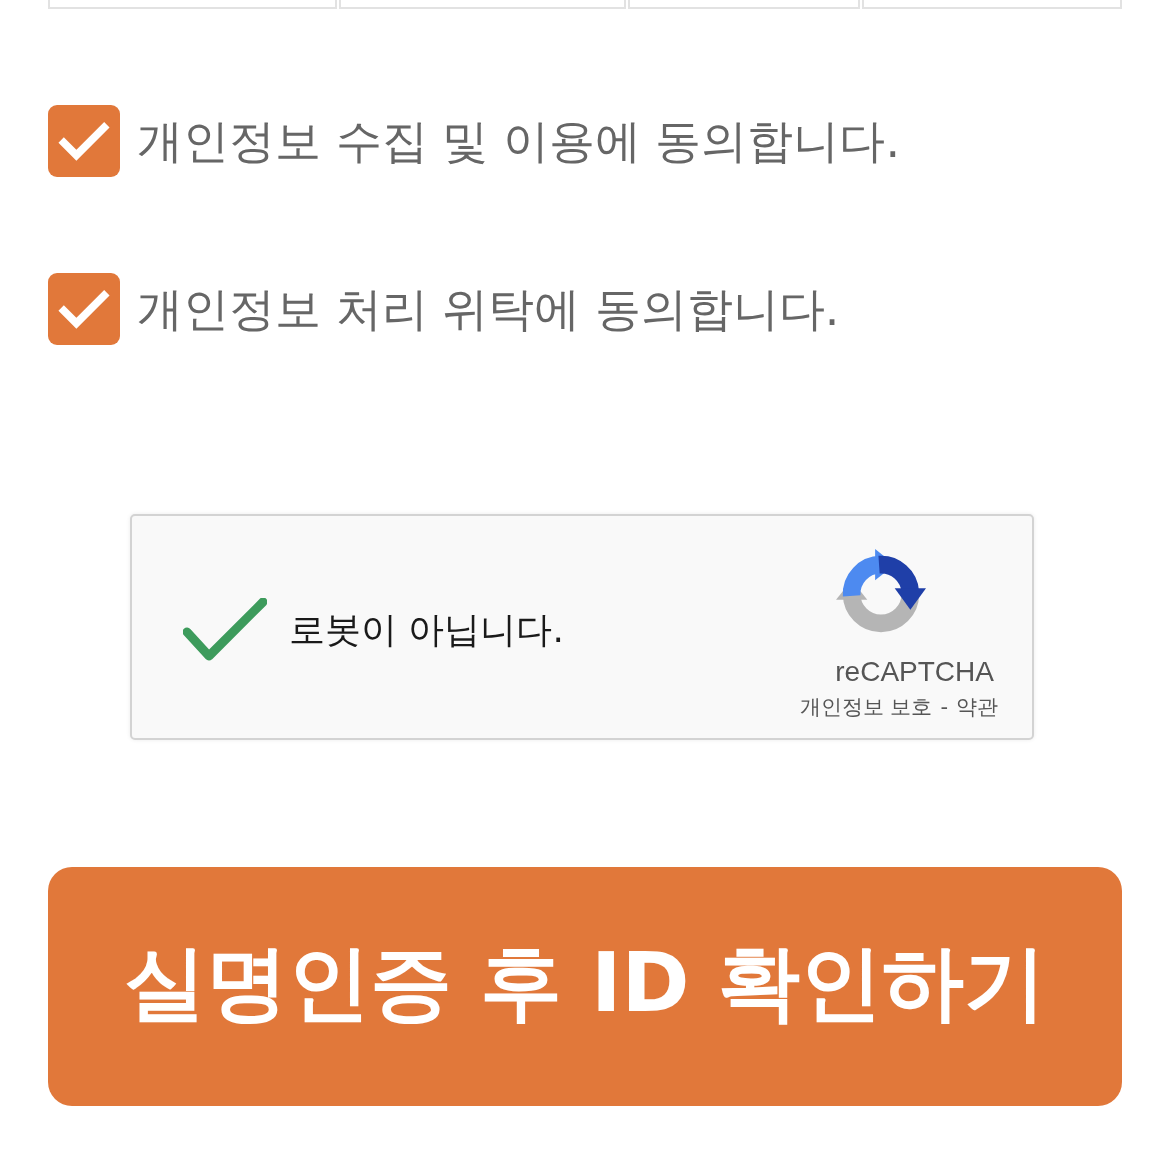 This screenshot has height=1170, width=1170. Describe the element at coordinates (977, 707) in the screenshot. I see `terms-link: 약관` at that location.